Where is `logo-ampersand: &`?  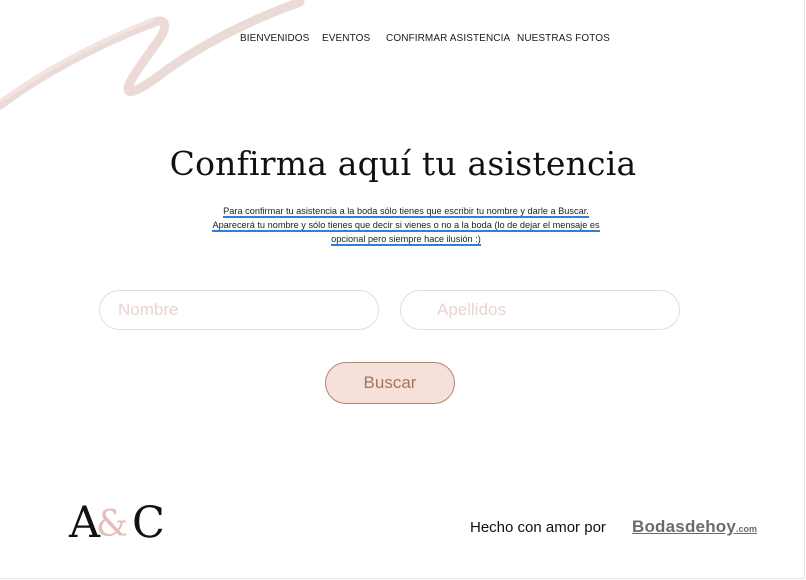 logo-ampersand: & is located at coordinates (112, 524).